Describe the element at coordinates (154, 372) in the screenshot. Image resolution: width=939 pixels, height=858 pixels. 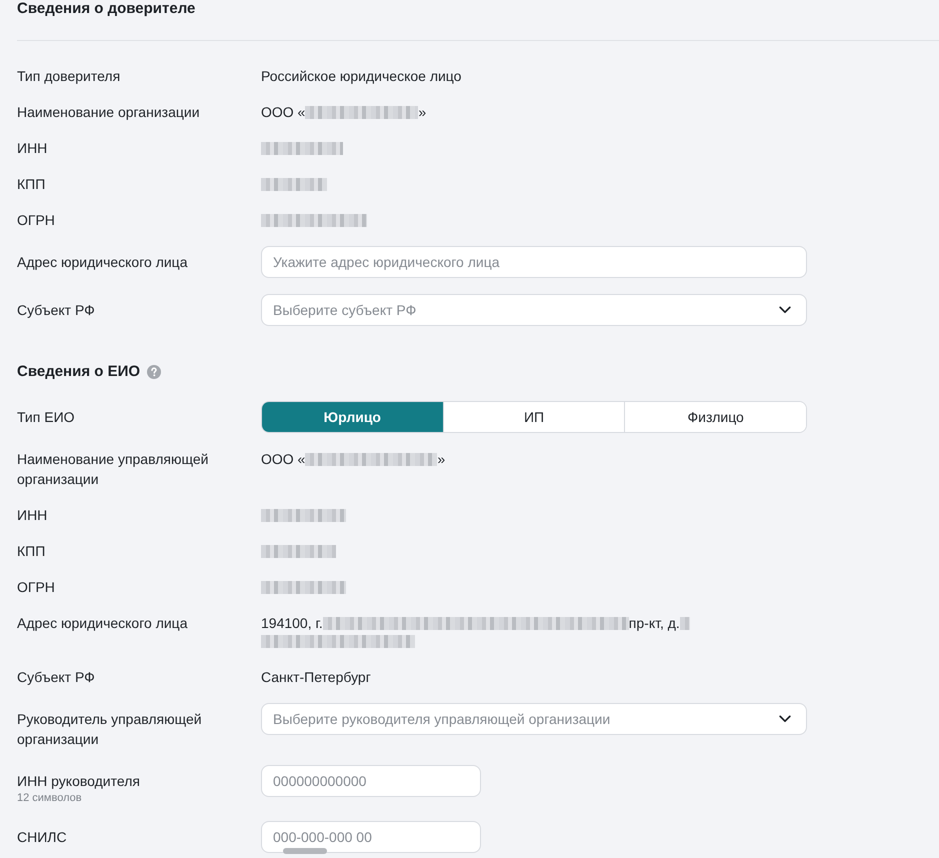
I see `help-icon` at that location.